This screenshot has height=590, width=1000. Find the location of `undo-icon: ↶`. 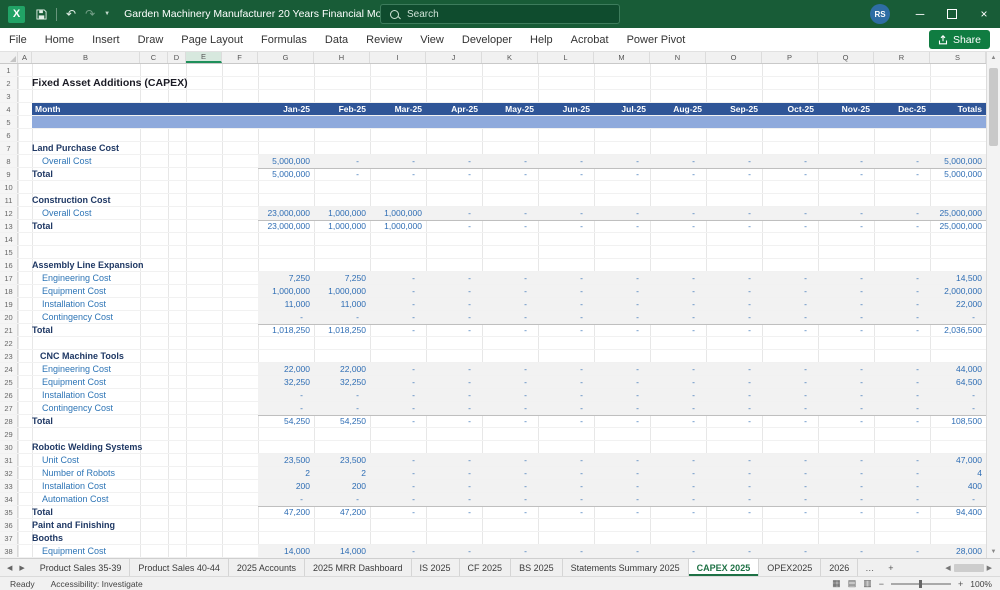

undo-icon: ↶ is located at coordinates (71, 14).